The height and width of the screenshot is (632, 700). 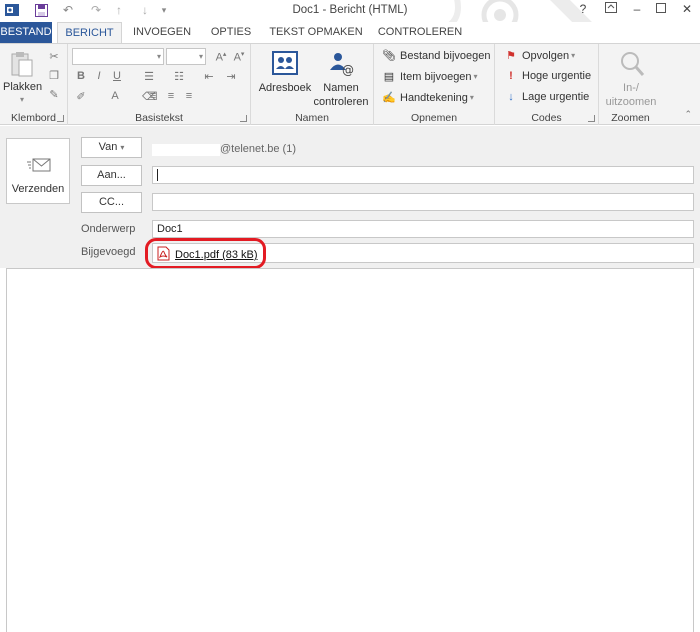 I want to click on attach-file-button: 📎︎ Bestand bijvoegen, so click(x=436, y=56).